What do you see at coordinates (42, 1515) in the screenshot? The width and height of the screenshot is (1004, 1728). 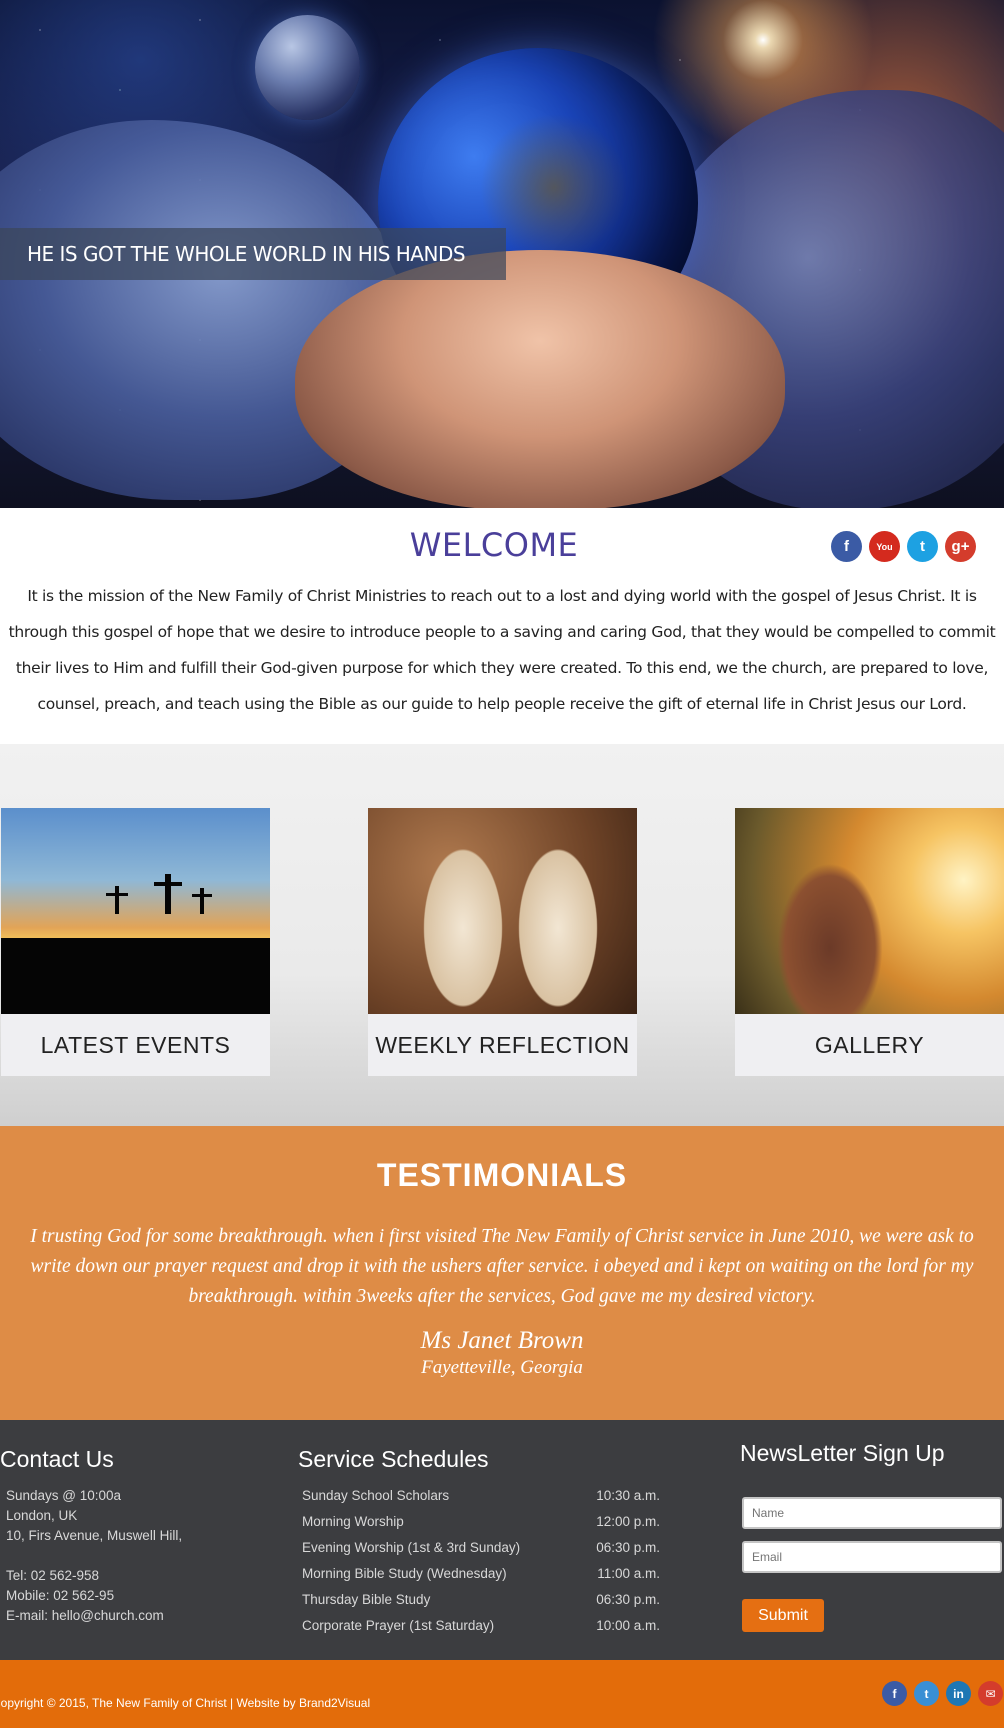 I see `contact-line: London, UK` at bounding box center [42, 1515].